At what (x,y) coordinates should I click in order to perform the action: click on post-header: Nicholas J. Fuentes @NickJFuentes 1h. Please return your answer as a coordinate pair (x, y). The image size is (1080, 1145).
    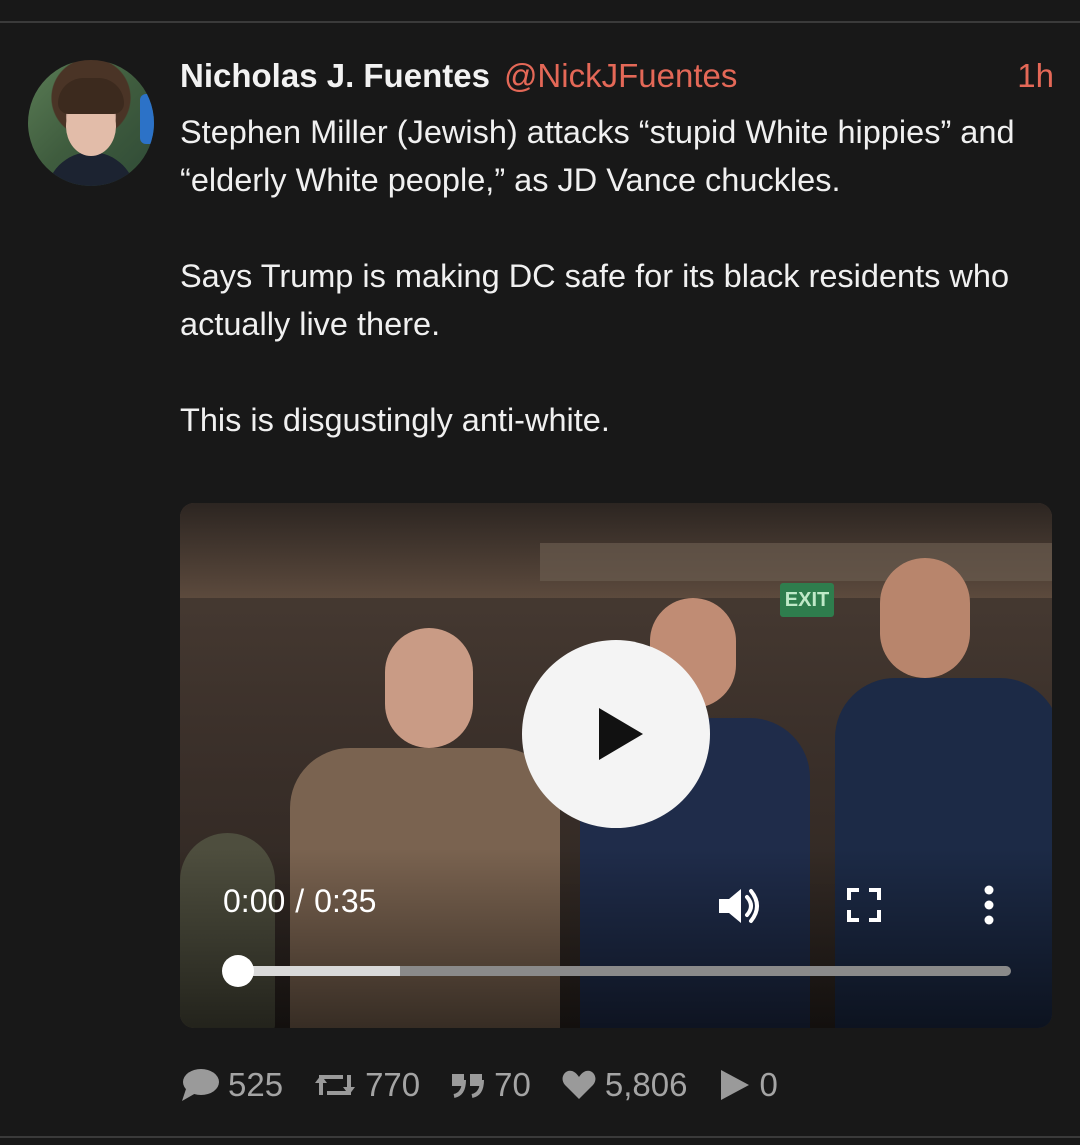
    Looking at the image, I should click on (617, 76).